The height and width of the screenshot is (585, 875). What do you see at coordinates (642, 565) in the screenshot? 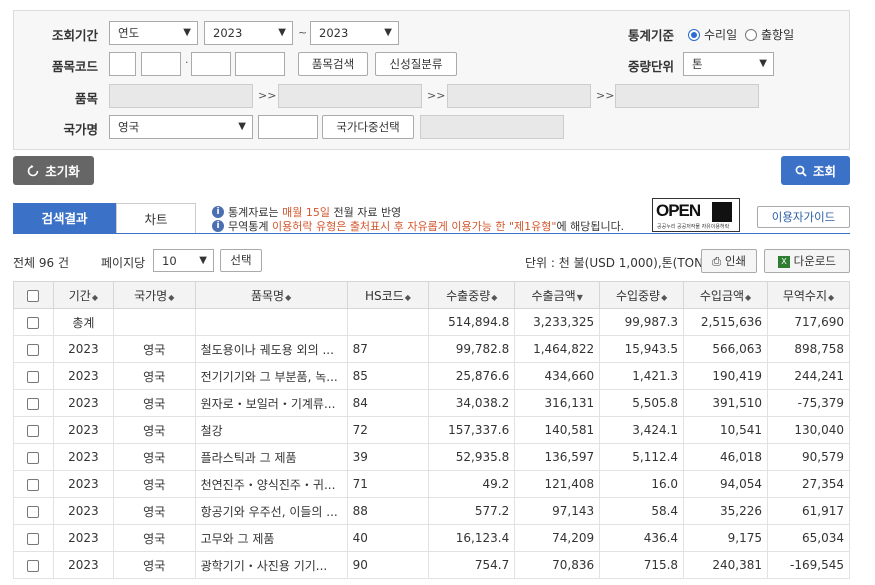
I see `table-cell: 715.8` at bounding box center [642, 565].